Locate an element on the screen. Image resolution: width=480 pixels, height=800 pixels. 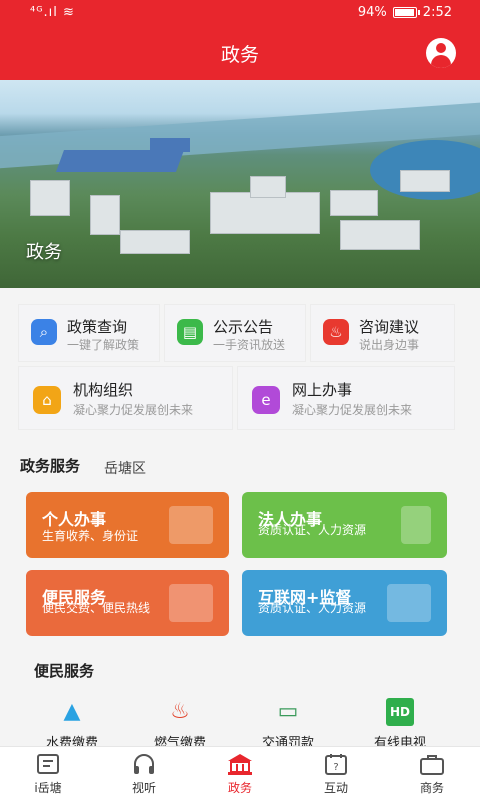
quick-link-title: 网上办事 is located at coordinates (322, 390).